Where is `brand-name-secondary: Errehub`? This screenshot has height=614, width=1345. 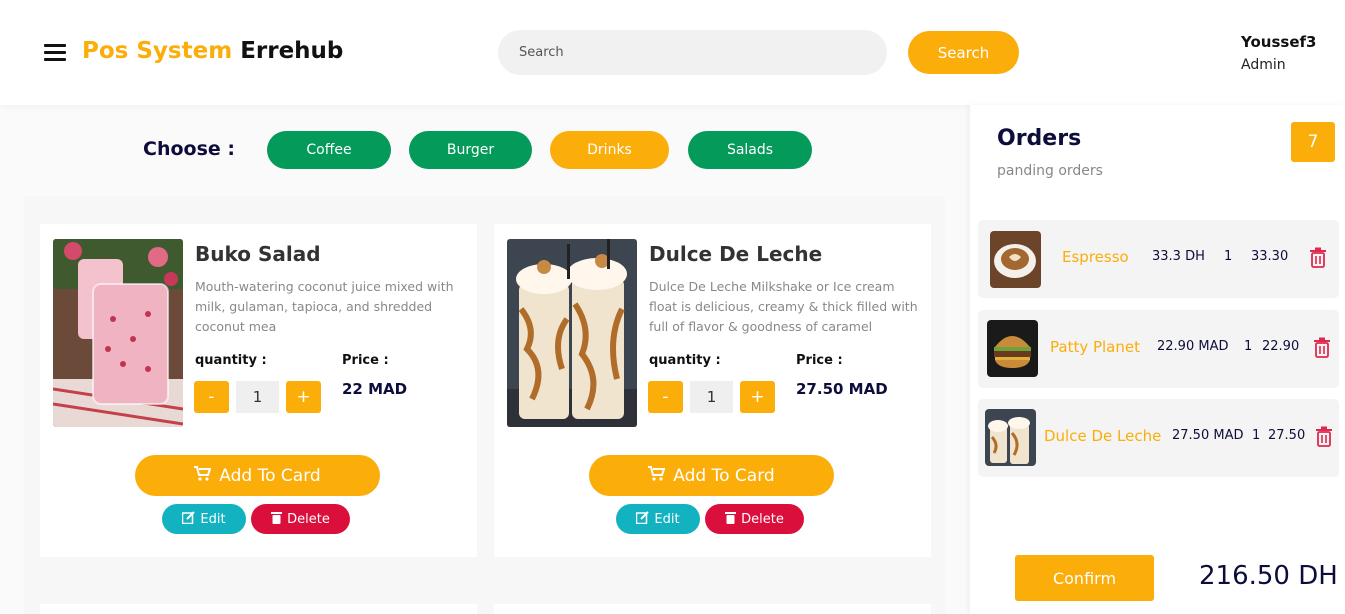
brand-name-secondary: Errehub is located at coordinates (292, 51).